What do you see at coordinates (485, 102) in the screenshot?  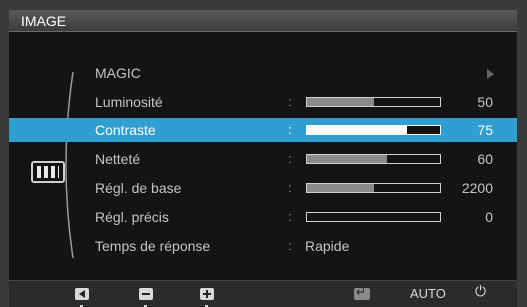 I see `slider-value: 50` at bounding box center [485, 102].